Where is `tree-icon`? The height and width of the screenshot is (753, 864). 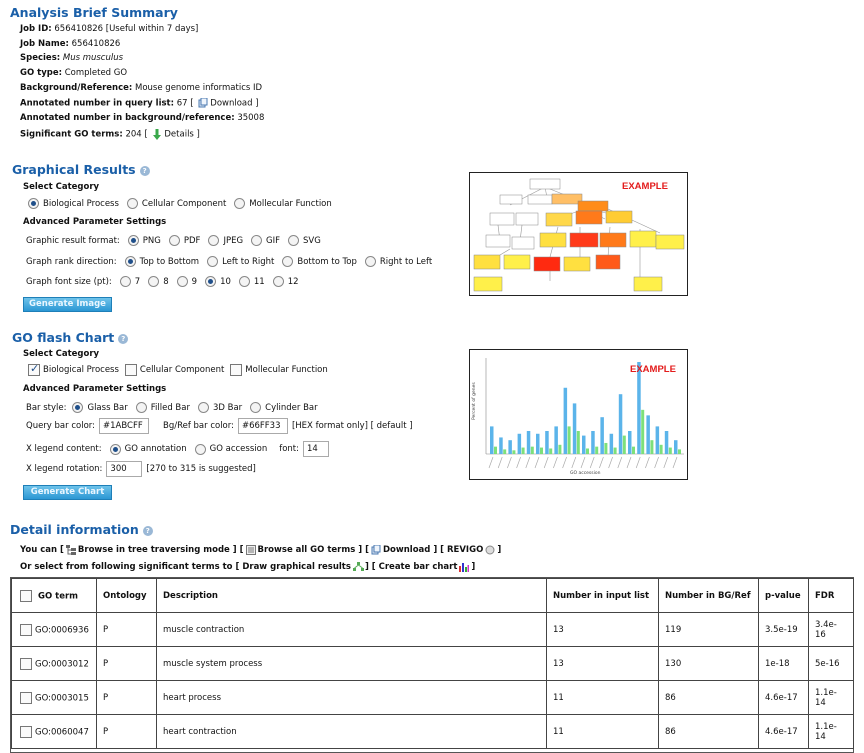
tree-icon is located at coordinates (70, 550).